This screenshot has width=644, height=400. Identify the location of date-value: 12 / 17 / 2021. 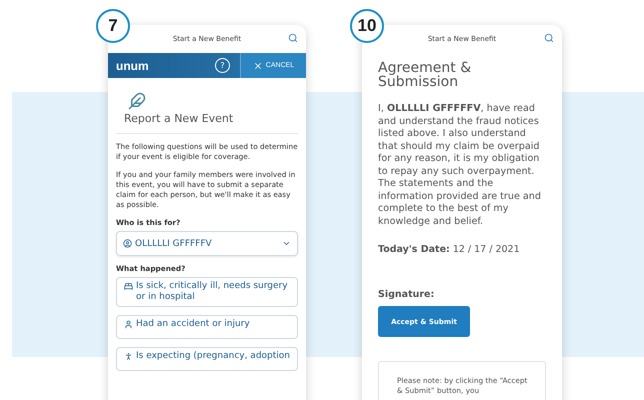
(486, 249).